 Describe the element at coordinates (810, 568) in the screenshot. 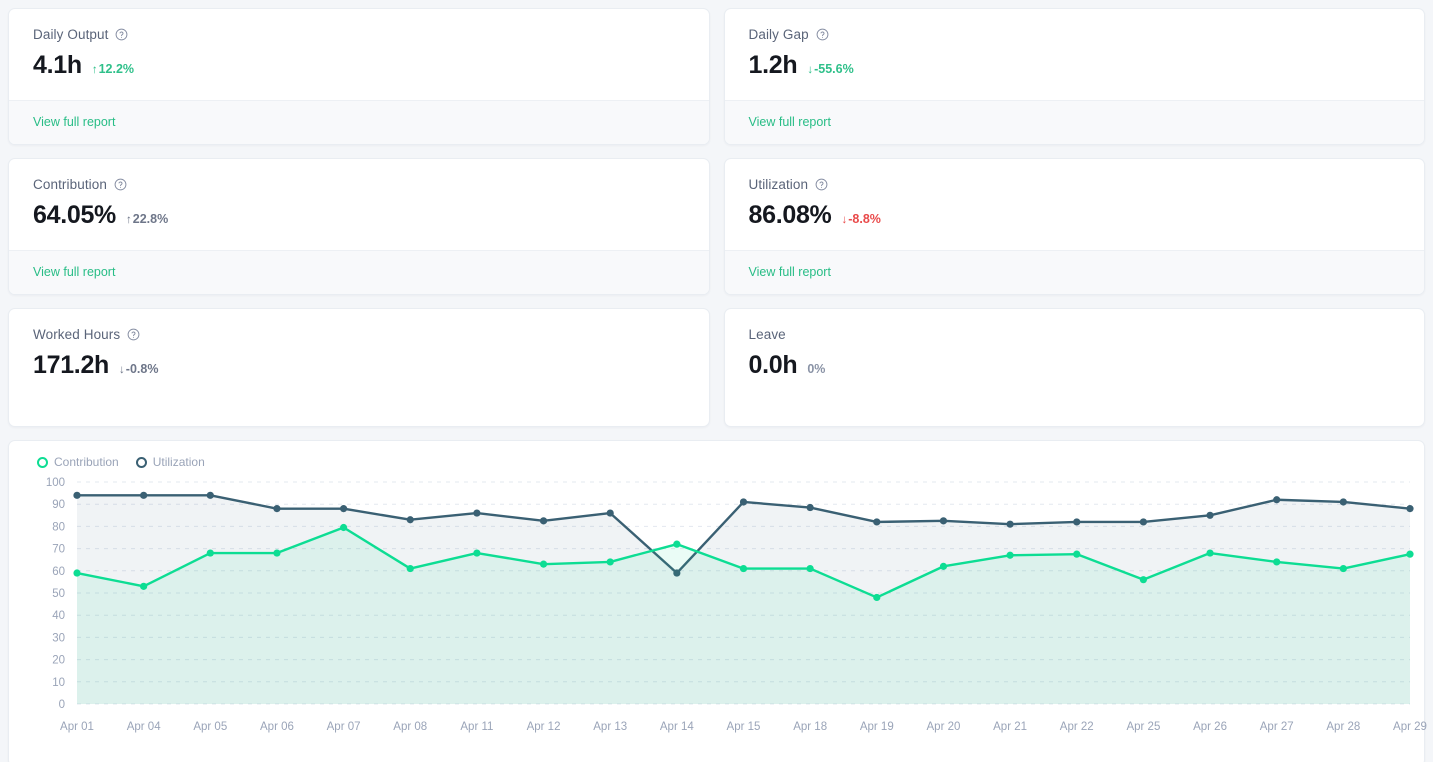

I see `data-point-contribution: Apr 18: 61` at that location.